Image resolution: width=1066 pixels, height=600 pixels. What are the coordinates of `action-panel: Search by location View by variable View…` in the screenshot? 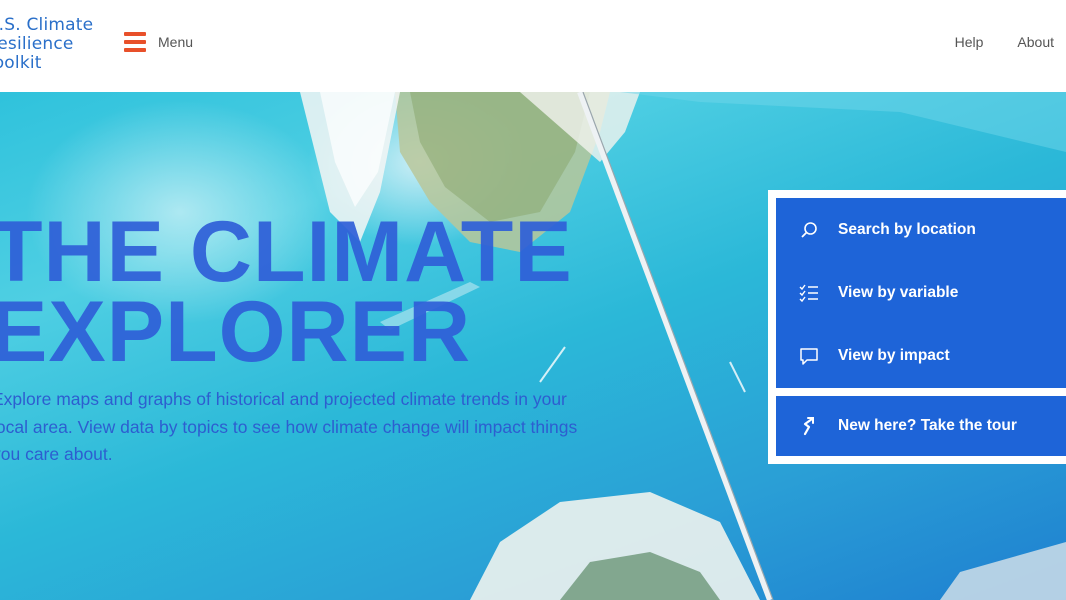 It's located at (917, 327).